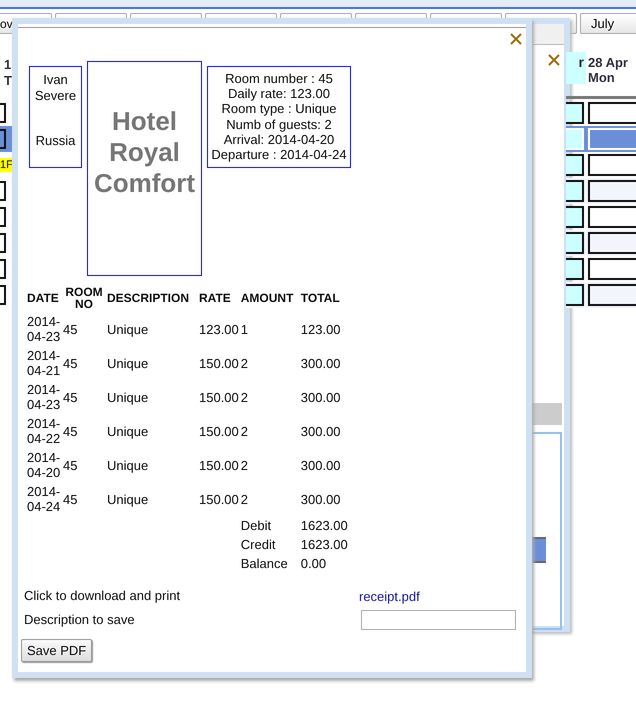 The image size is (636, 713). I want to click on nav-button: July, so click(608, 23).